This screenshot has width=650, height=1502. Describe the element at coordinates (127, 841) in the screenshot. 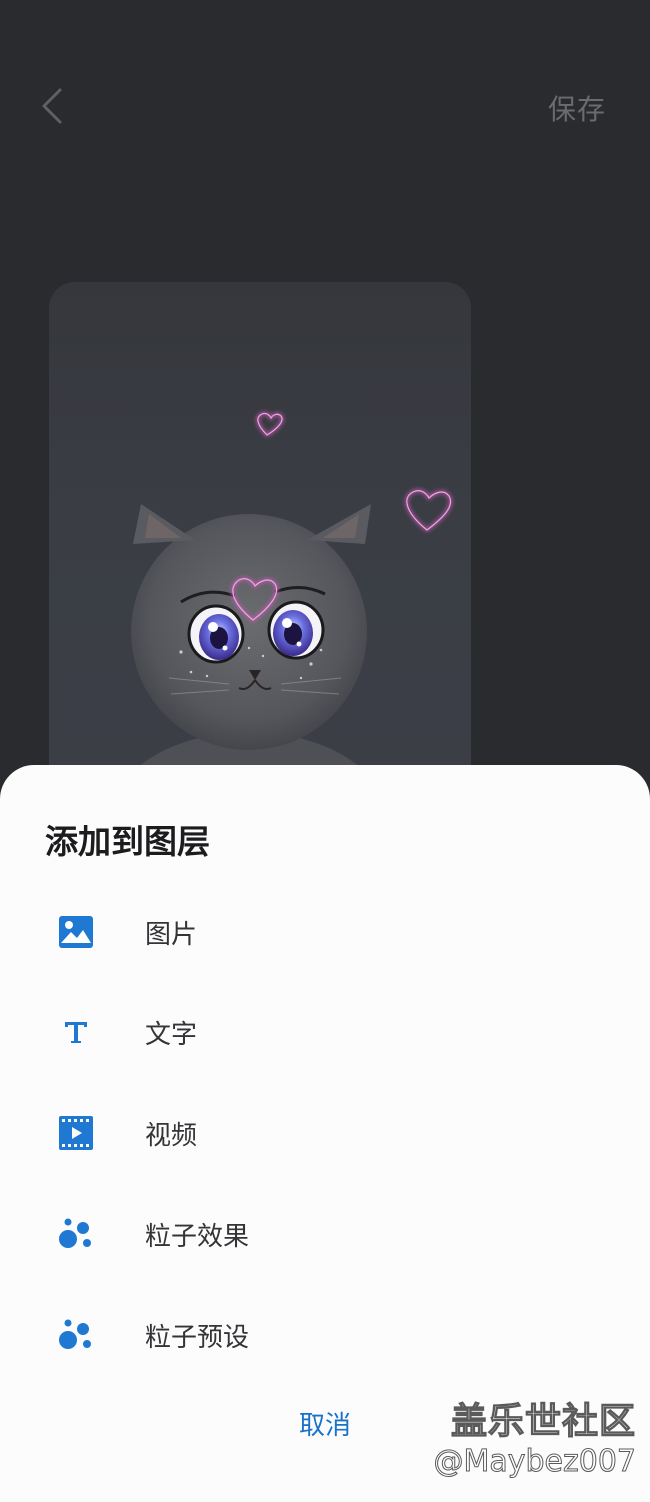

I see `sheet-title: 添加到图层` at that location.